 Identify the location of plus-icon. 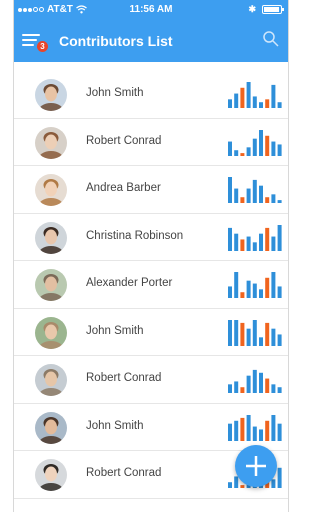
(256, 466).